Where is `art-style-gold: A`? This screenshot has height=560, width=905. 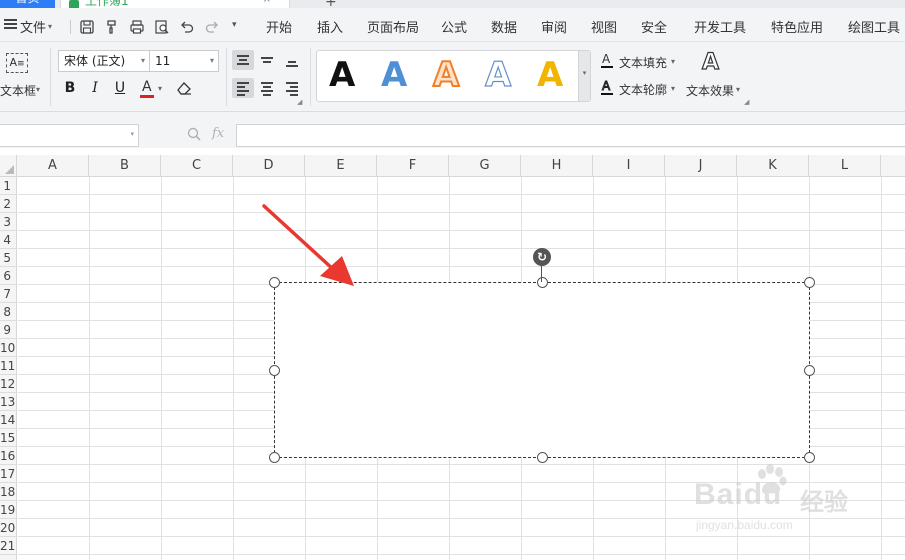 art-style-gold: A is located at coordinates (550, 75).